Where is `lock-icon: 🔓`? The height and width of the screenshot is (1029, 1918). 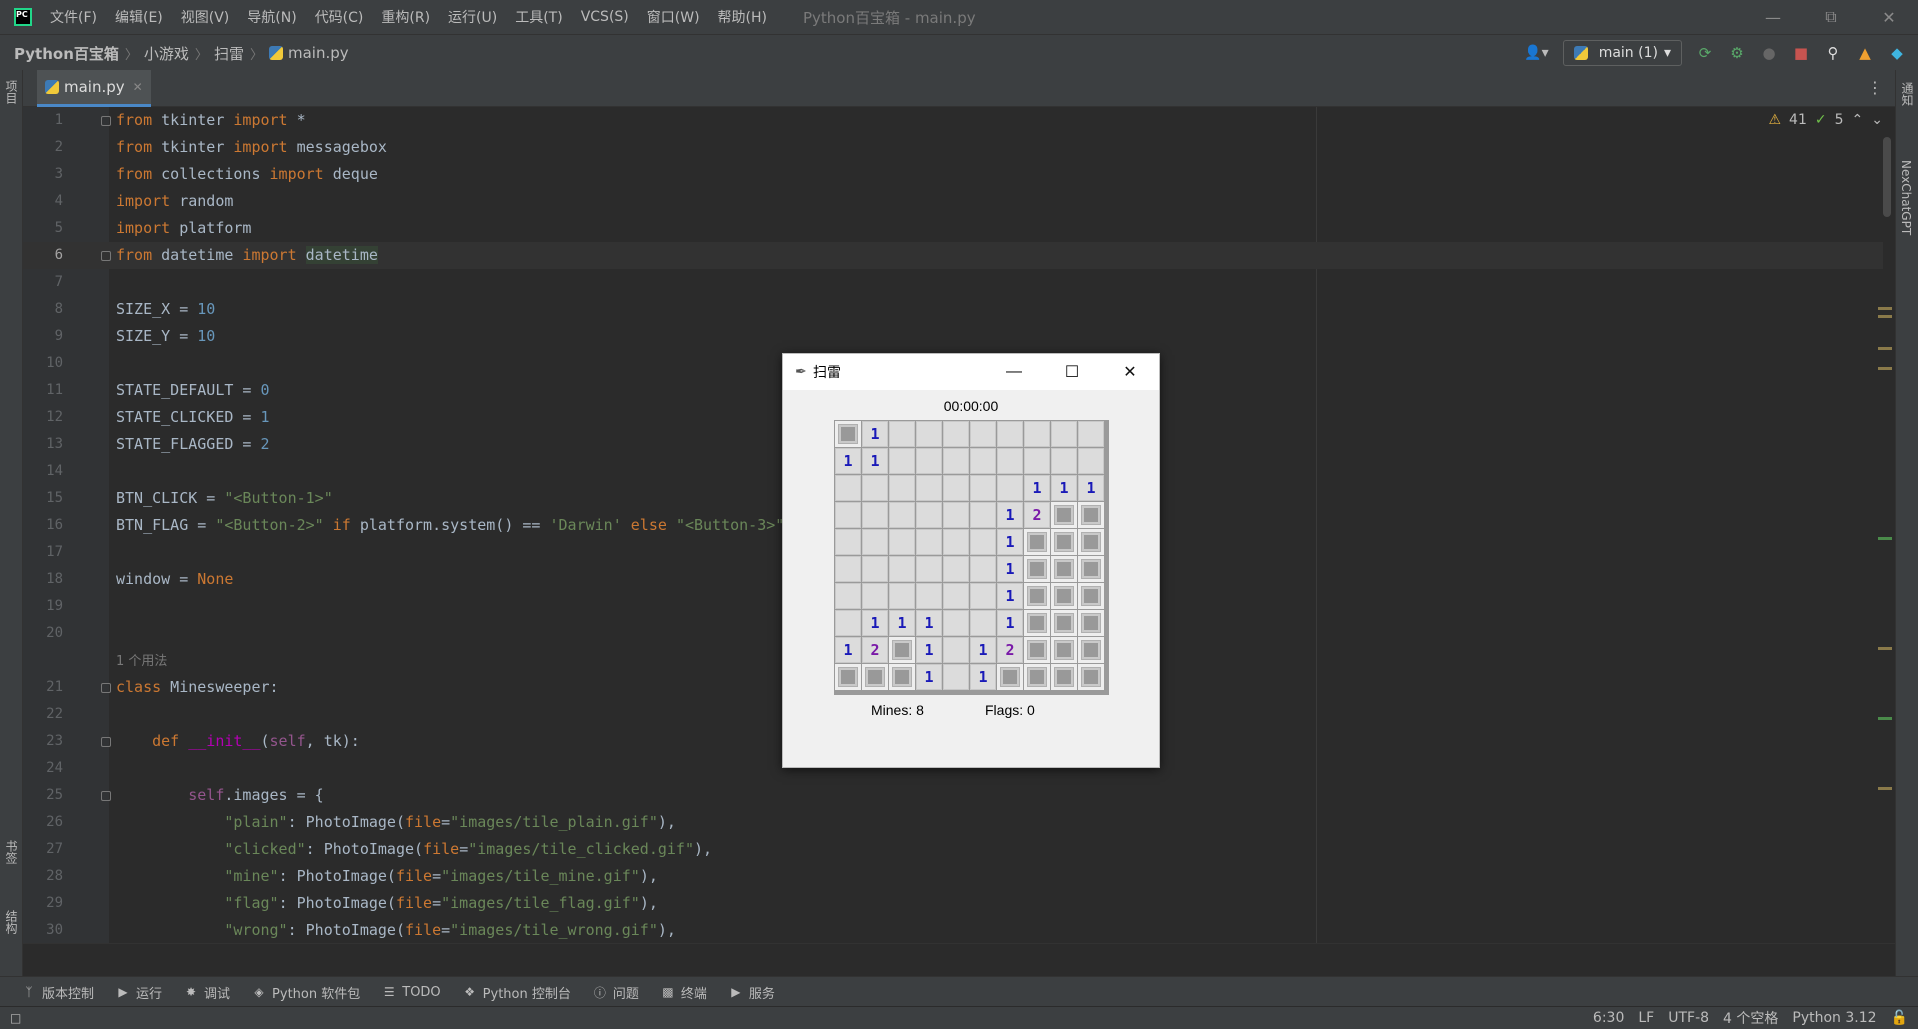 lock-icon: 🔓 is located at coordinates (1899, 1018).